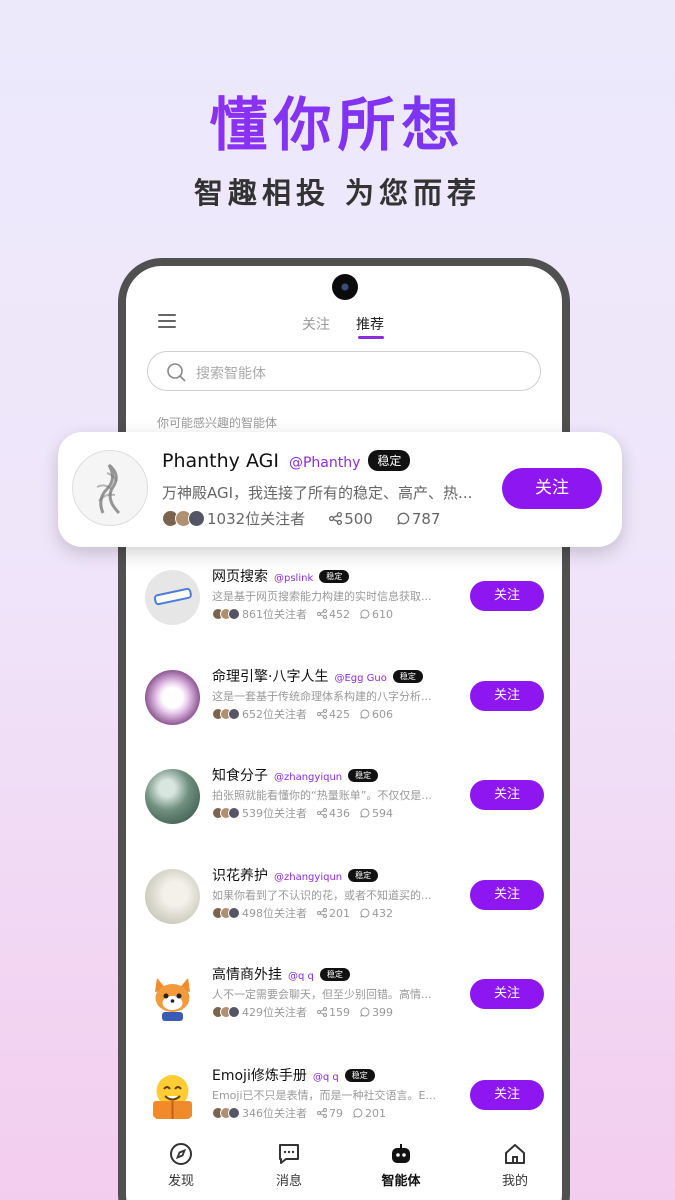 The height and width of the screenshot is (1200, 675). Describe the element at coordinates (369, 1113) in the screenshot. I see `comment-count: 201` at that location.